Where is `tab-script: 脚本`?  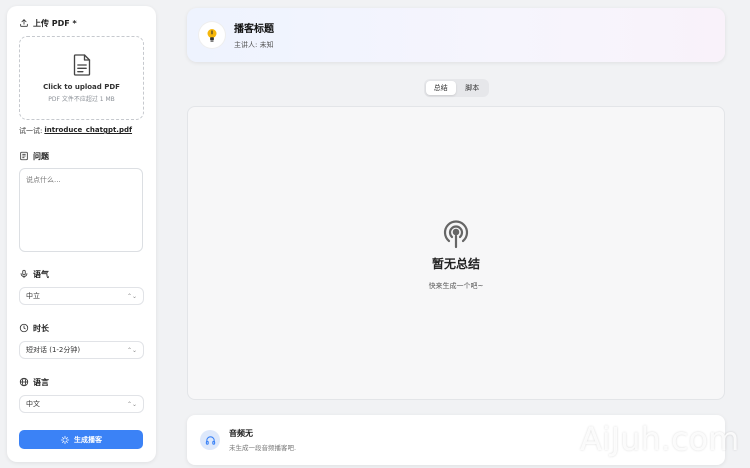
tab-script: 脚本 is located at coordinates (473, 88).